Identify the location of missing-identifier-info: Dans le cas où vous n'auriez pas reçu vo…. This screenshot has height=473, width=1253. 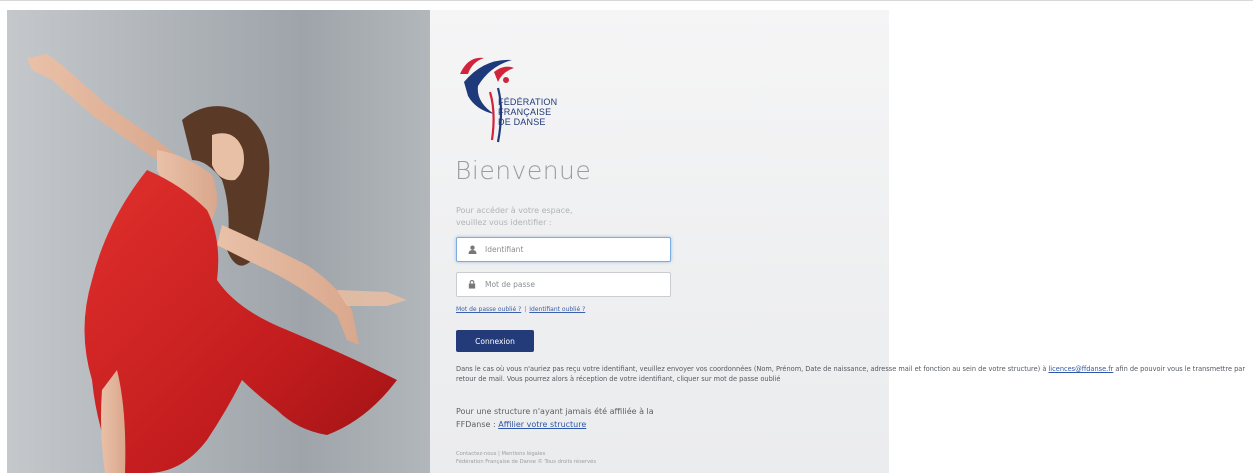
(854, 374).